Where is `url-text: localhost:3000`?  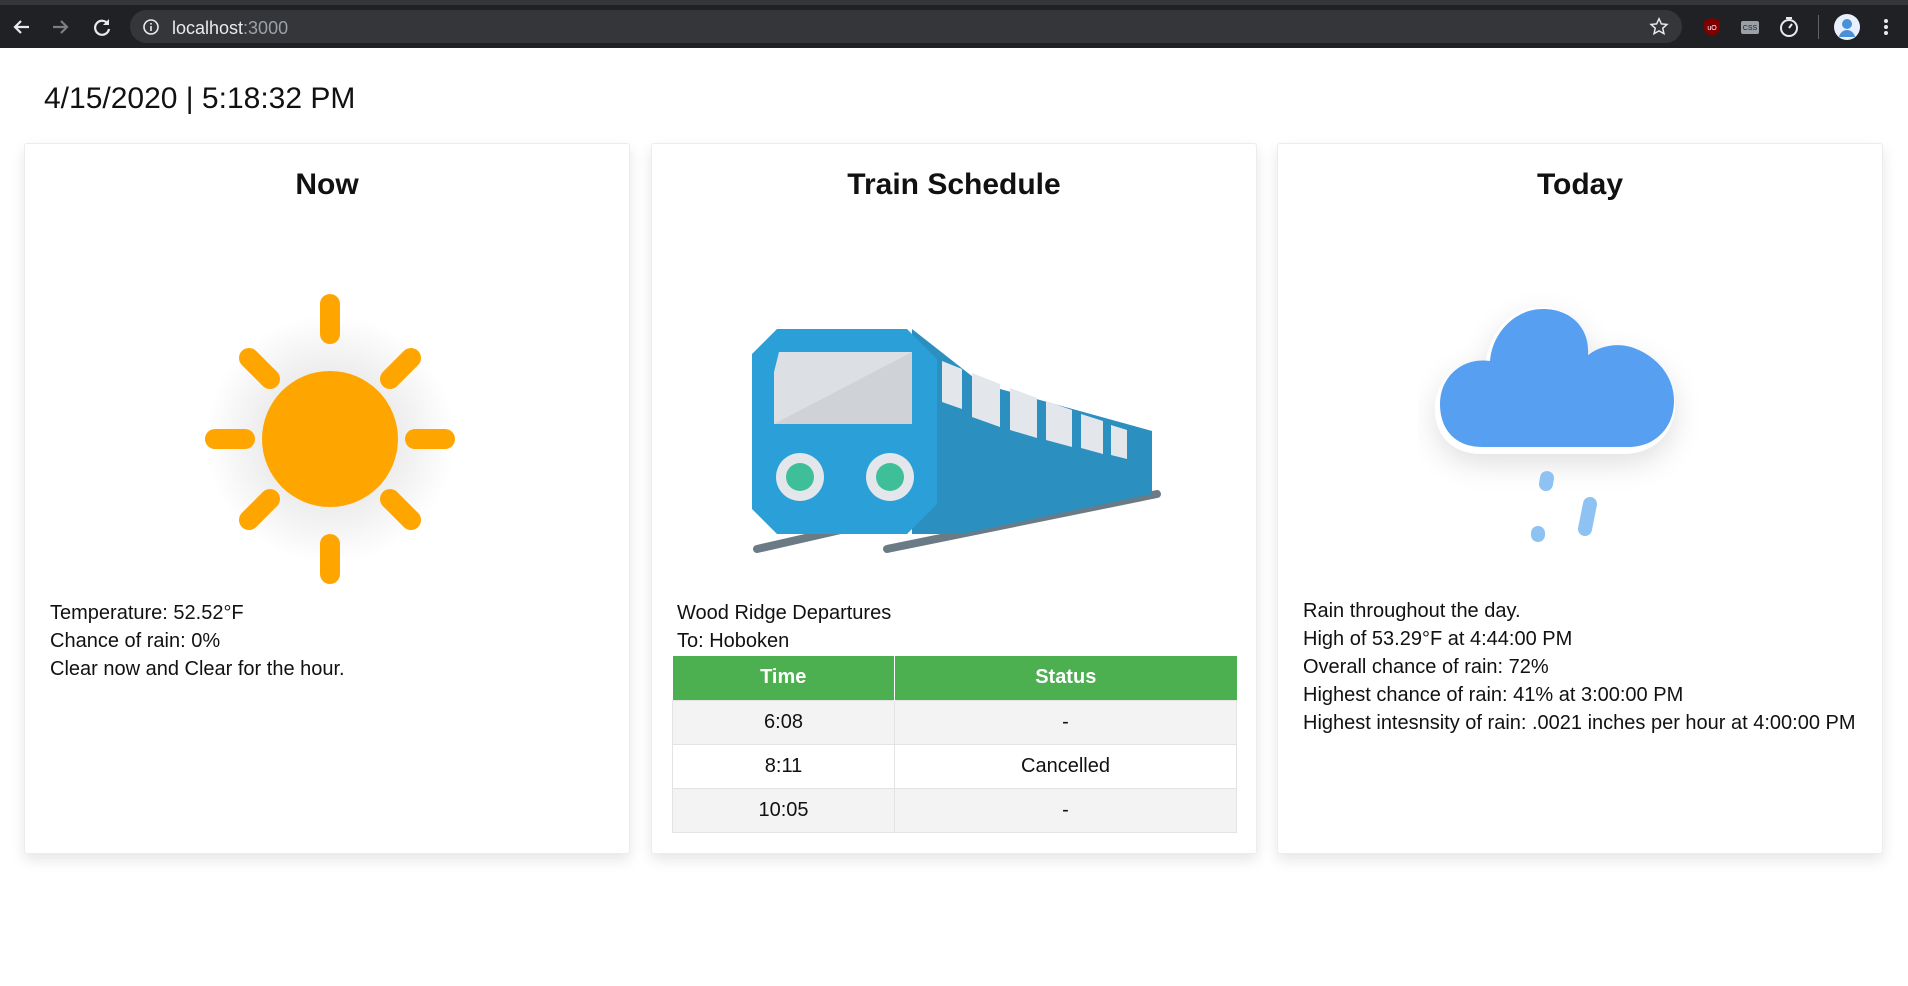
url-text: localhost:3000 is located at coordinates (230, 28).